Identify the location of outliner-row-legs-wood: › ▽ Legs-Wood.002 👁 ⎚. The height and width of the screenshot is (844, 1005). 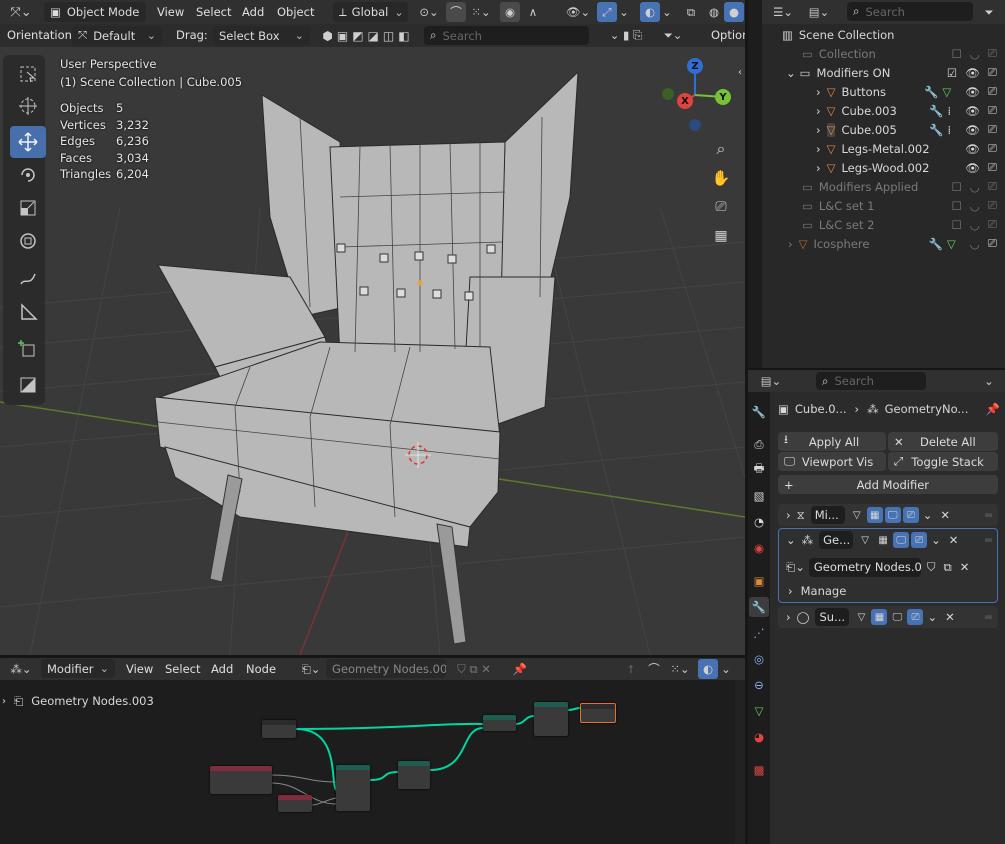
(888, 167).